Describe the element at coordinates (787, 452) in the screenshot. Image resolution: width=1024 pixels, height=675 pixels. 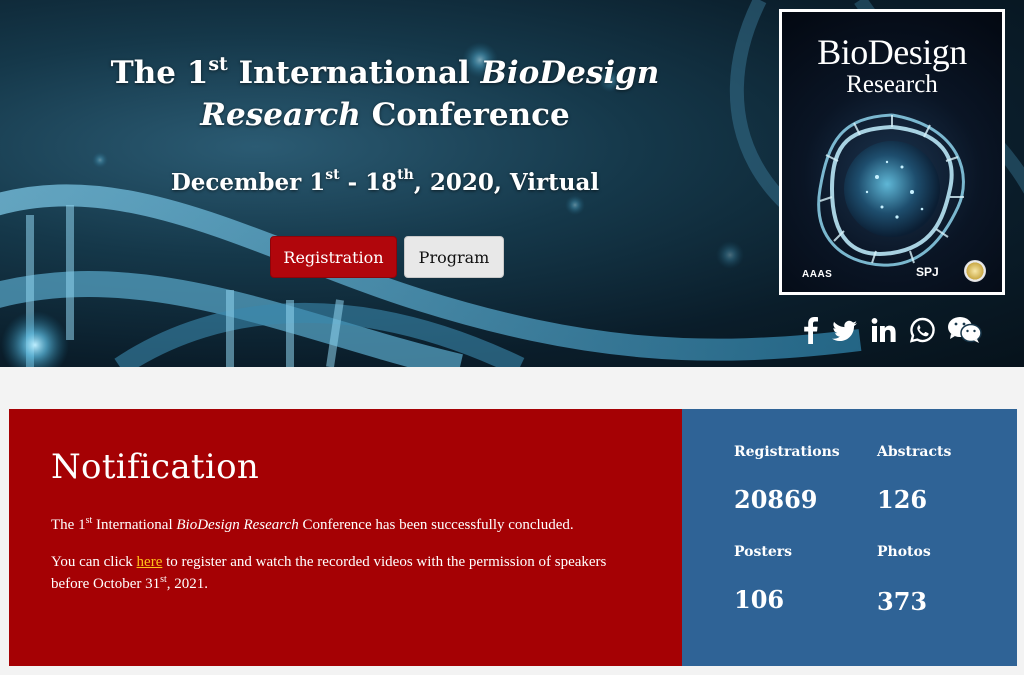
I see `stat-label-registrations: Registrations` at that location.